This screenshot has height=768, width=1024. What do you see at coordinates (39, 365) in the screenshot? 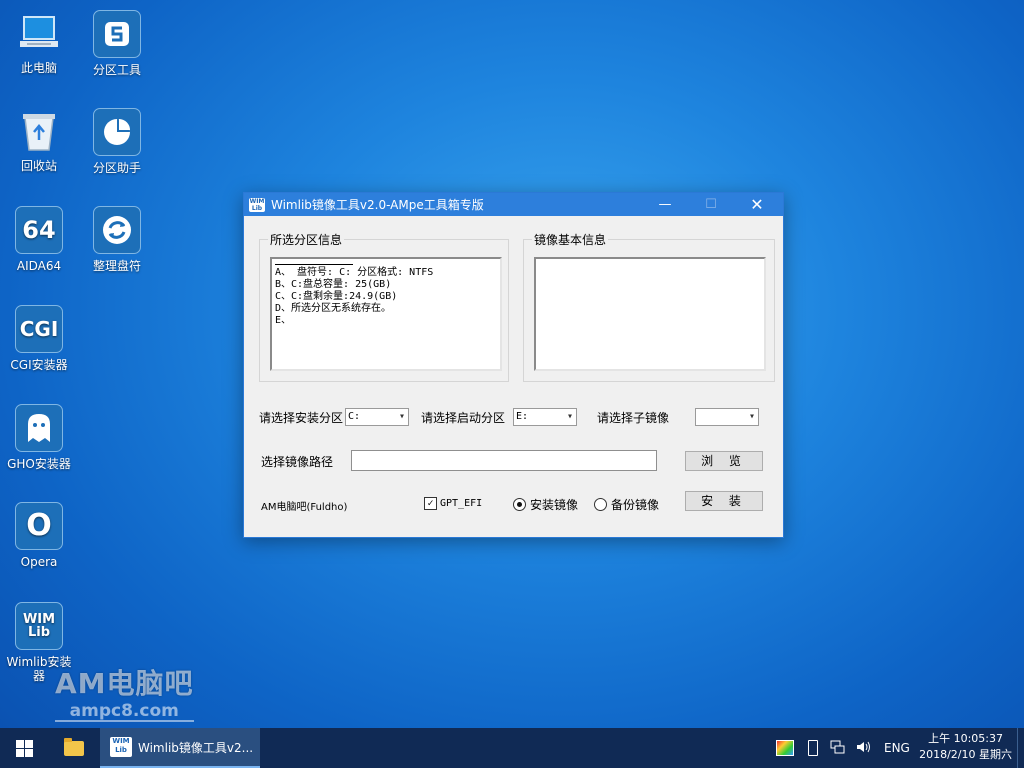
I see `desktop-icon-label: CGI安装器` at bounding box center [39, 365].